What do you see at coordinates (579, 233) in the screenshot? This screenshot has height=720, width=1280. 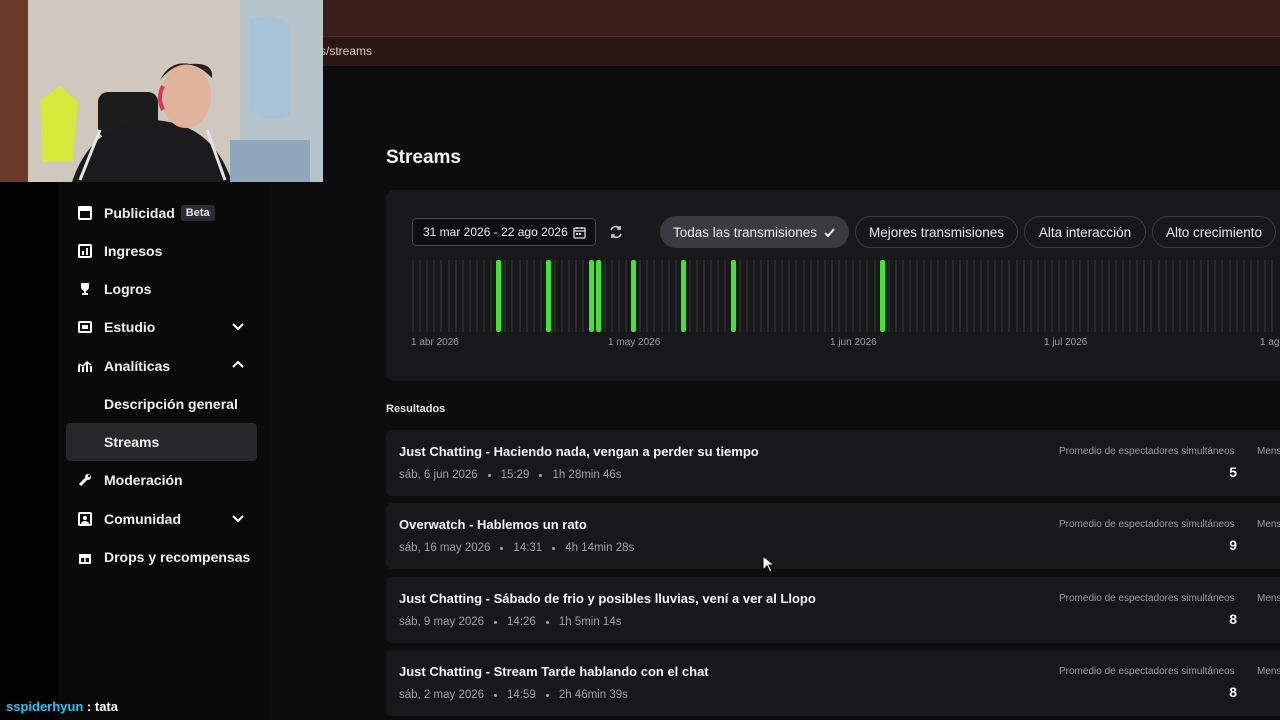 I see `calendar-icon` at bounding box center [579, 233].